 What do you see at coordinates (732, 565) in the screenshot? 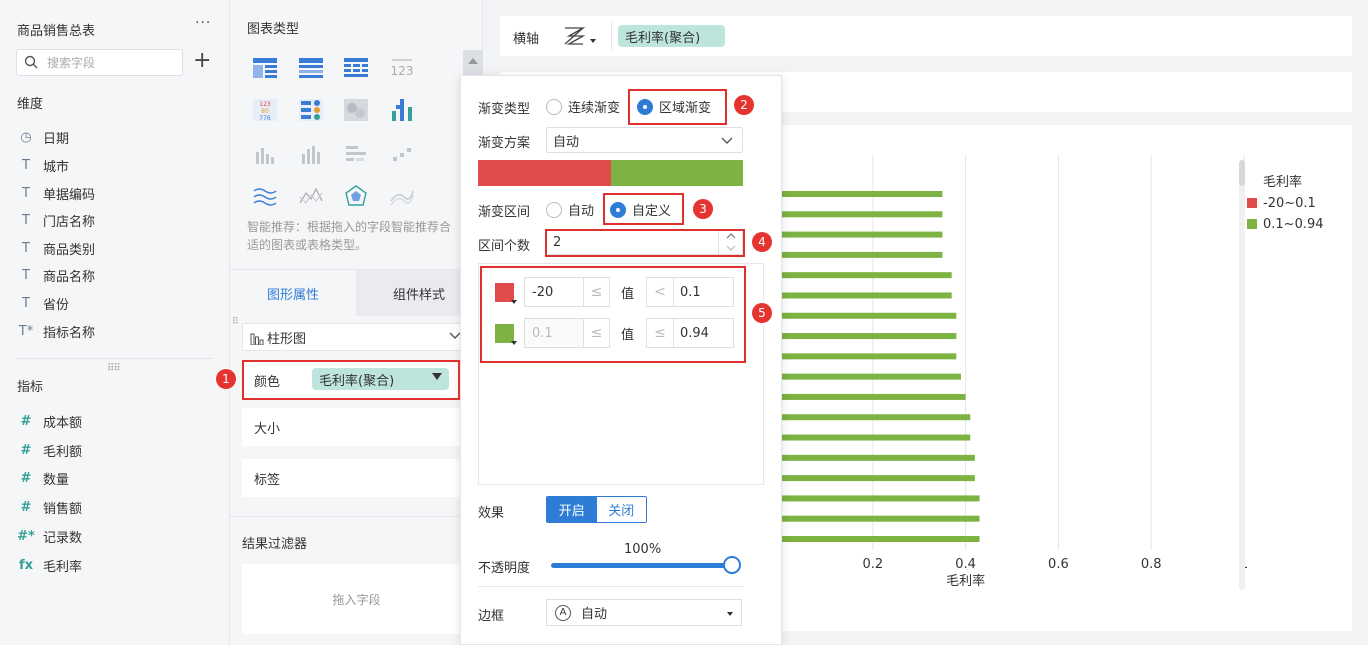
I see `opacity-slider-thumb` at bounding box center [732, 565].